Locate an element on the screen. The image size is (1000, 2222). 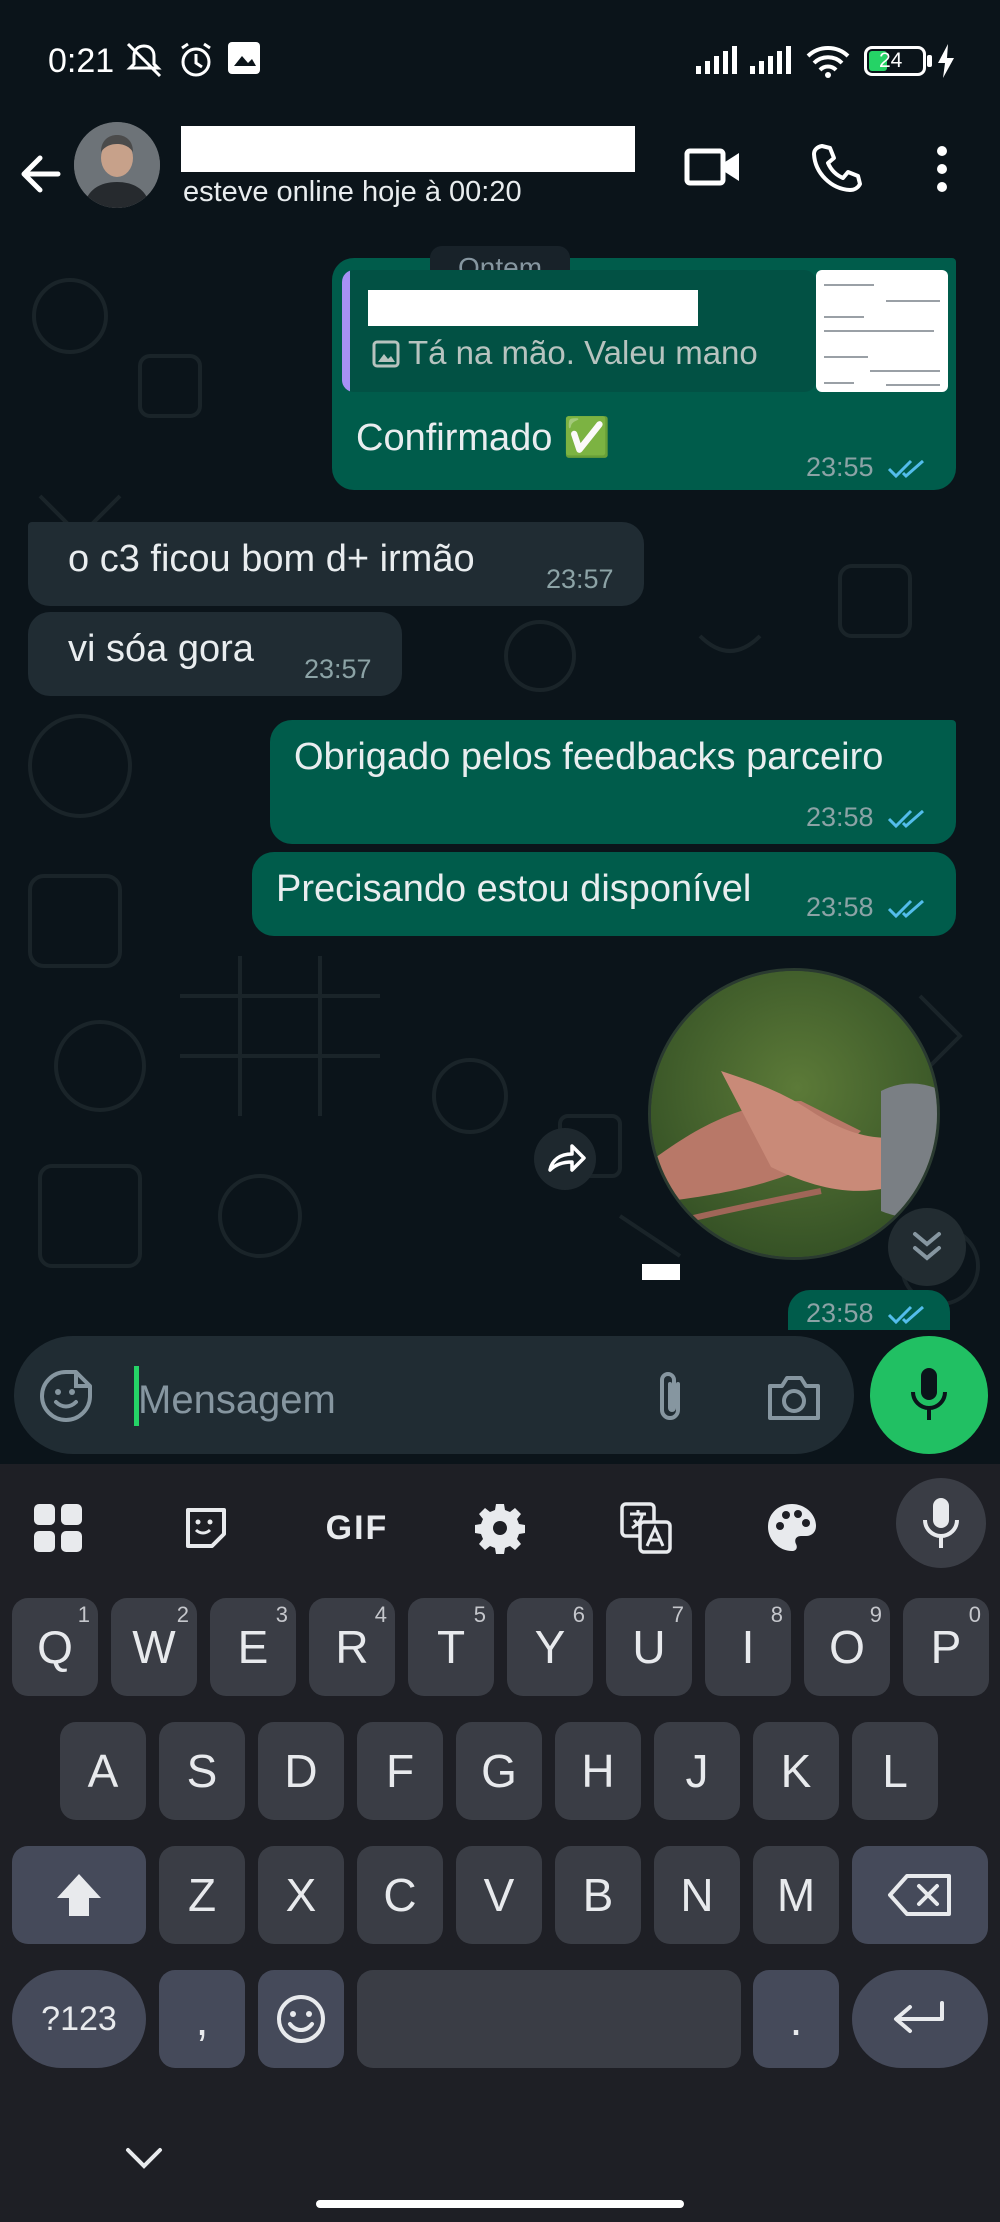
double-chevron-down-icon is located at coordinates (927, 1246).